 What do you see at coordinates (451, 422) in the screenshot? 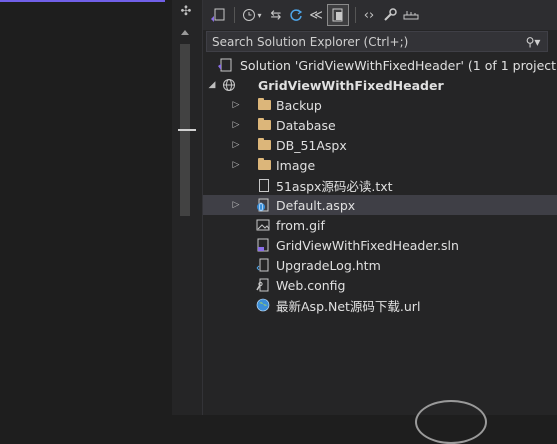
I see `cursor-indicator` at bounding box center [451, 422].